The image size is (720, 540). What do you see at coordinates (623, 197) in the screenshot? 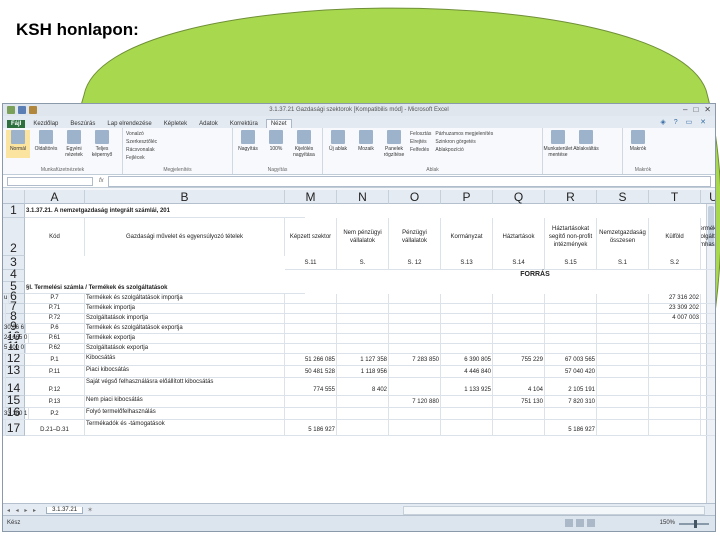
I see `column-header-S: S` at bounding box center [623, 197].